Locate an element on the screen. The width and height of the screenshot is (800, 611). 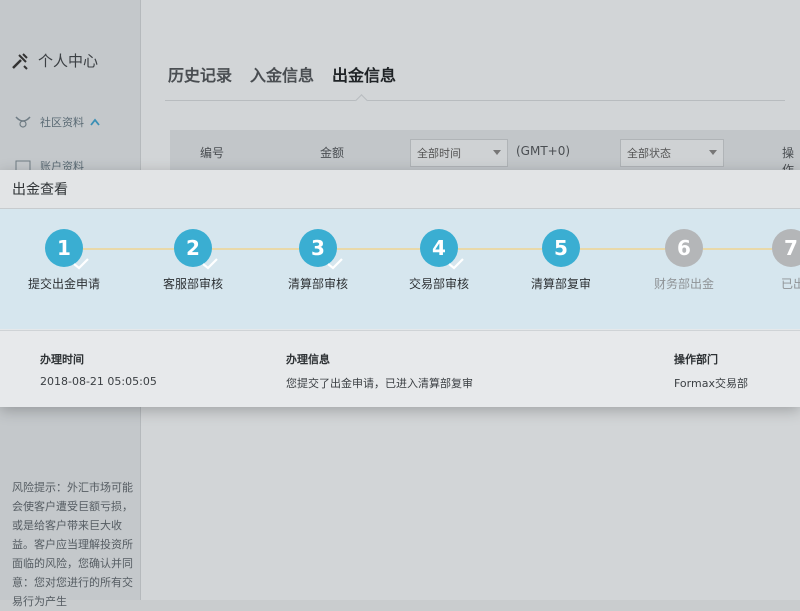
step-7: 7 已出金 is located at coordinates (772, 260).